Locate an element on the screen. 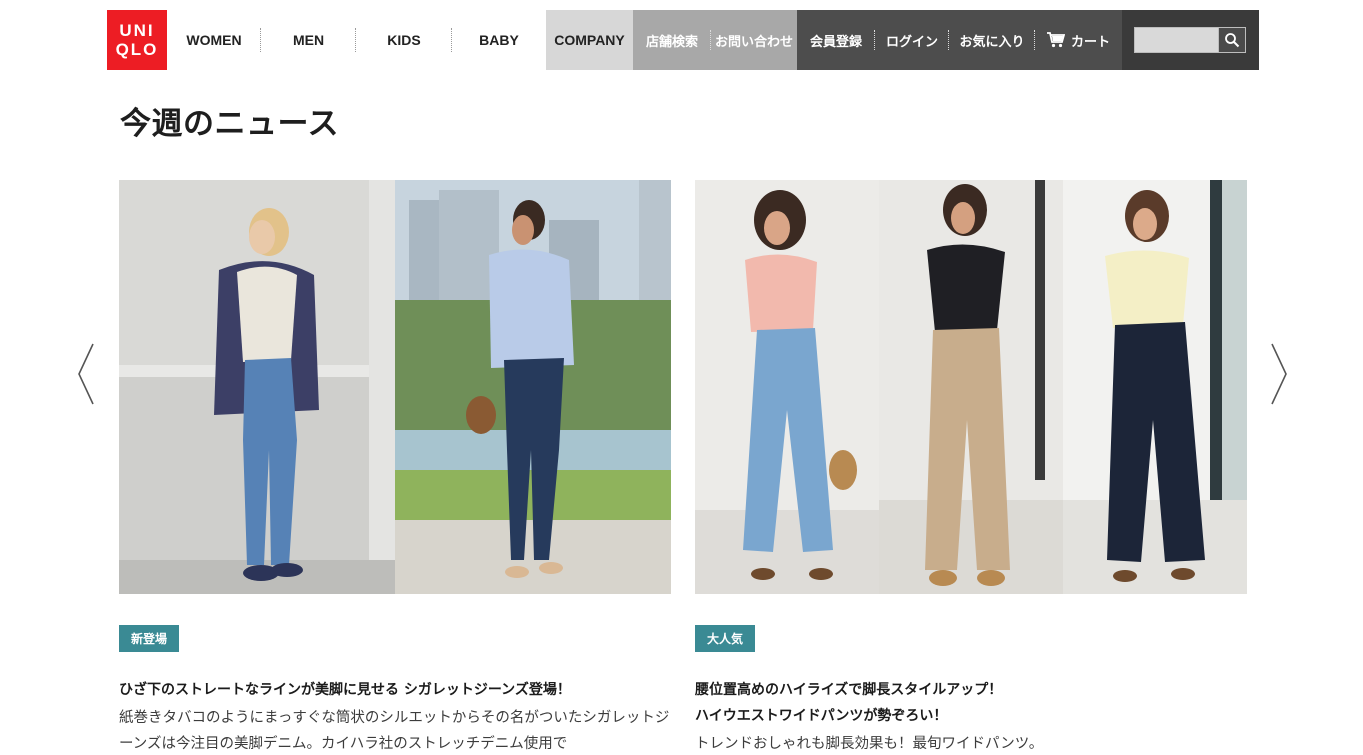 The image size is (1363, 755). contact-link: お問い合わせ is located at coordinates (754, 40).